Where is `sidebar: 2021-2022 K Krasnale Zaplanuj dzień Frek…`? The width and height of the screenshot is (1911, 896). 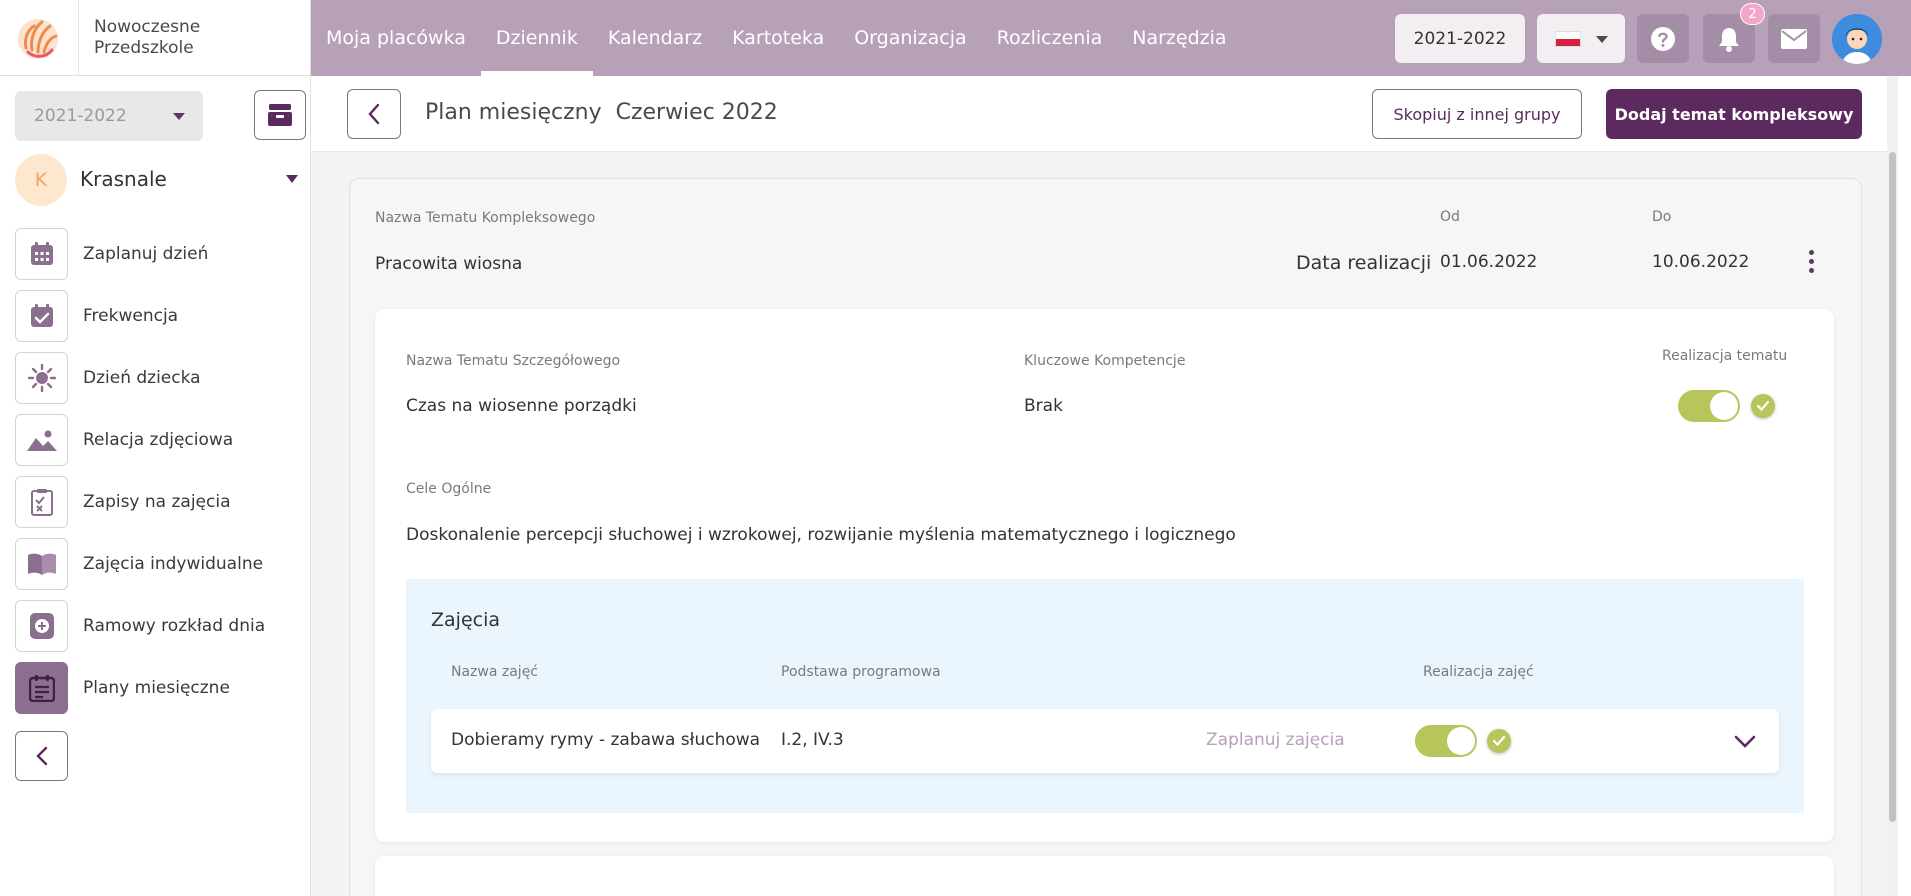 sidebar: 2021-2022 K Krasnale Zaplanuj dzień Frek… is located at coordinates (155, 486).